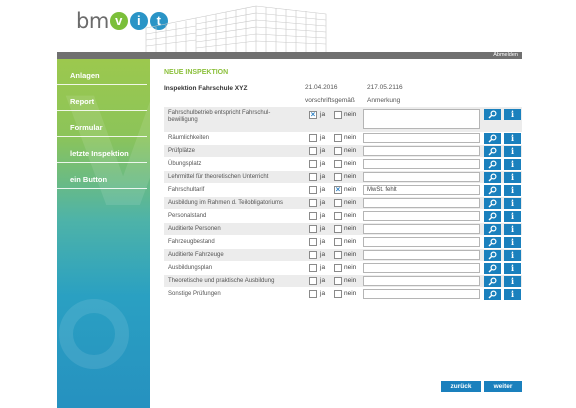 This screenshot has height=408, width=576. I want to click on logout-link: Abmelden, so click(505, 55).